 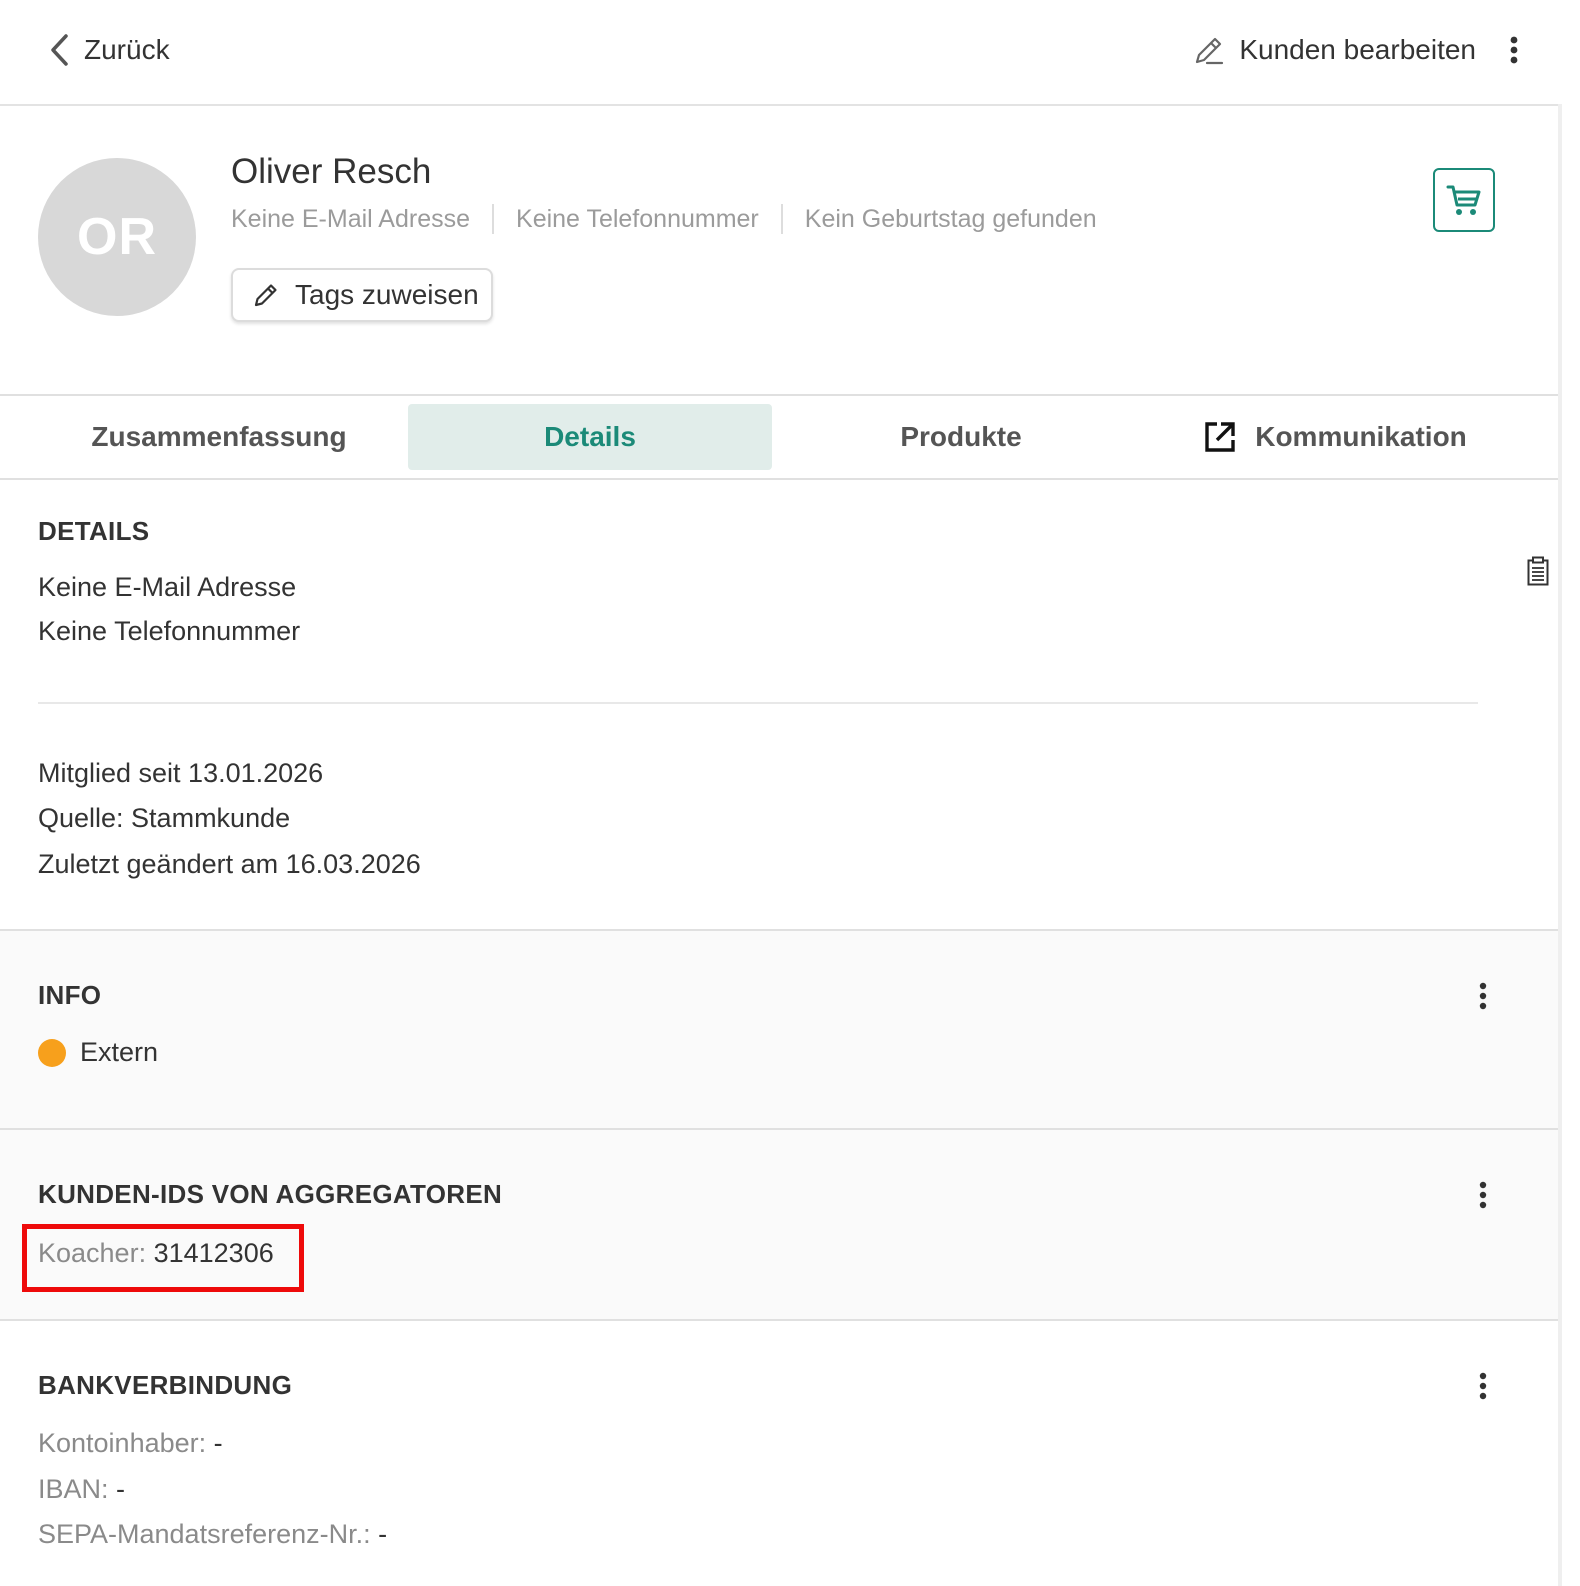 What do you see at coordinates (1357, 49) in the screenshot?
I see `edit-customer-label: Kunden bearbeiten` at bounding box center [1357, 49].